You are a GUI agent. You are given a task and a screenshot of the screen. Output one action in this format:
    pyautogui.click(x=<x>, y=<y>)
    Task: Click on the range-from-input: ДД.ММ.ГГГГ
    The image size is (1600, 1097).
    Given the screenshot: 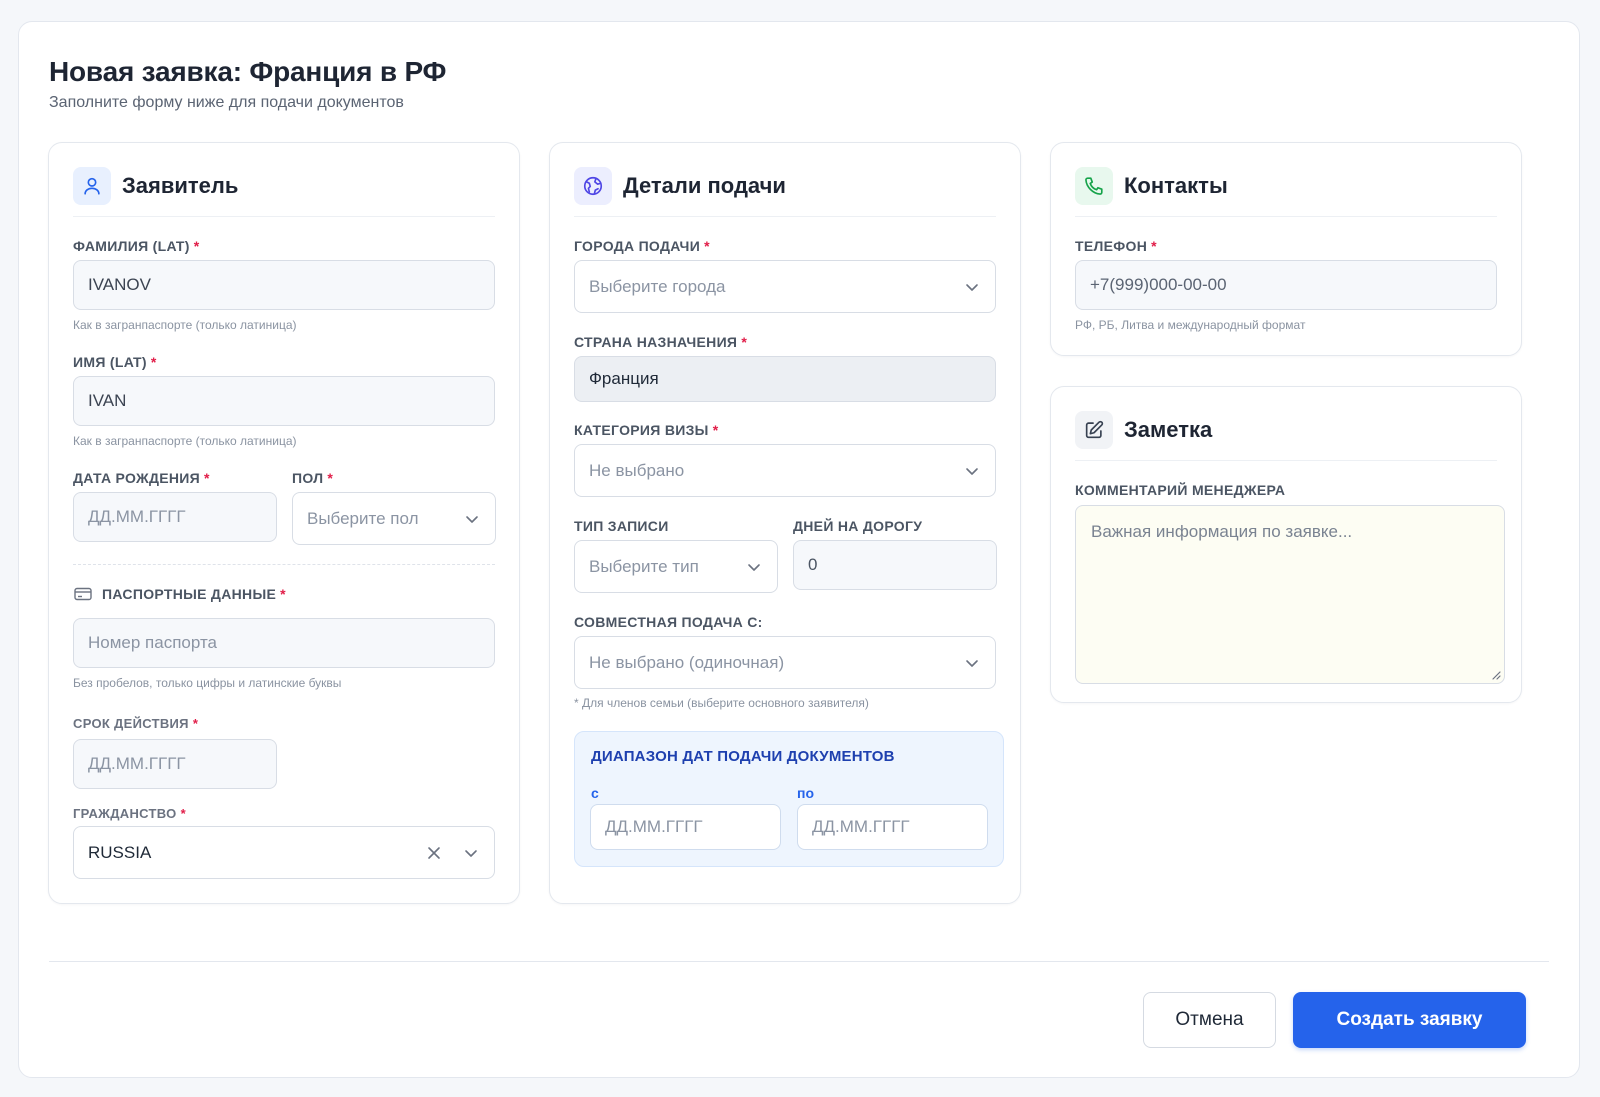 What is the action you would take?
    pyautogui.click(x=685, y=827)
    